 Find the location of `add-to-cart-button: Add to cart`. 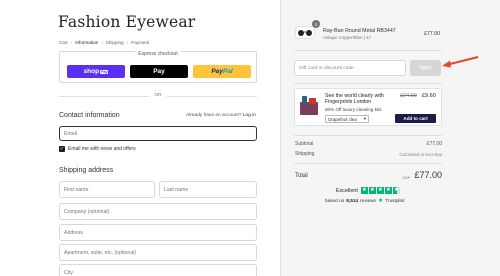

add-to-cart-button: Add to cart is located at coordinates (415, 118).